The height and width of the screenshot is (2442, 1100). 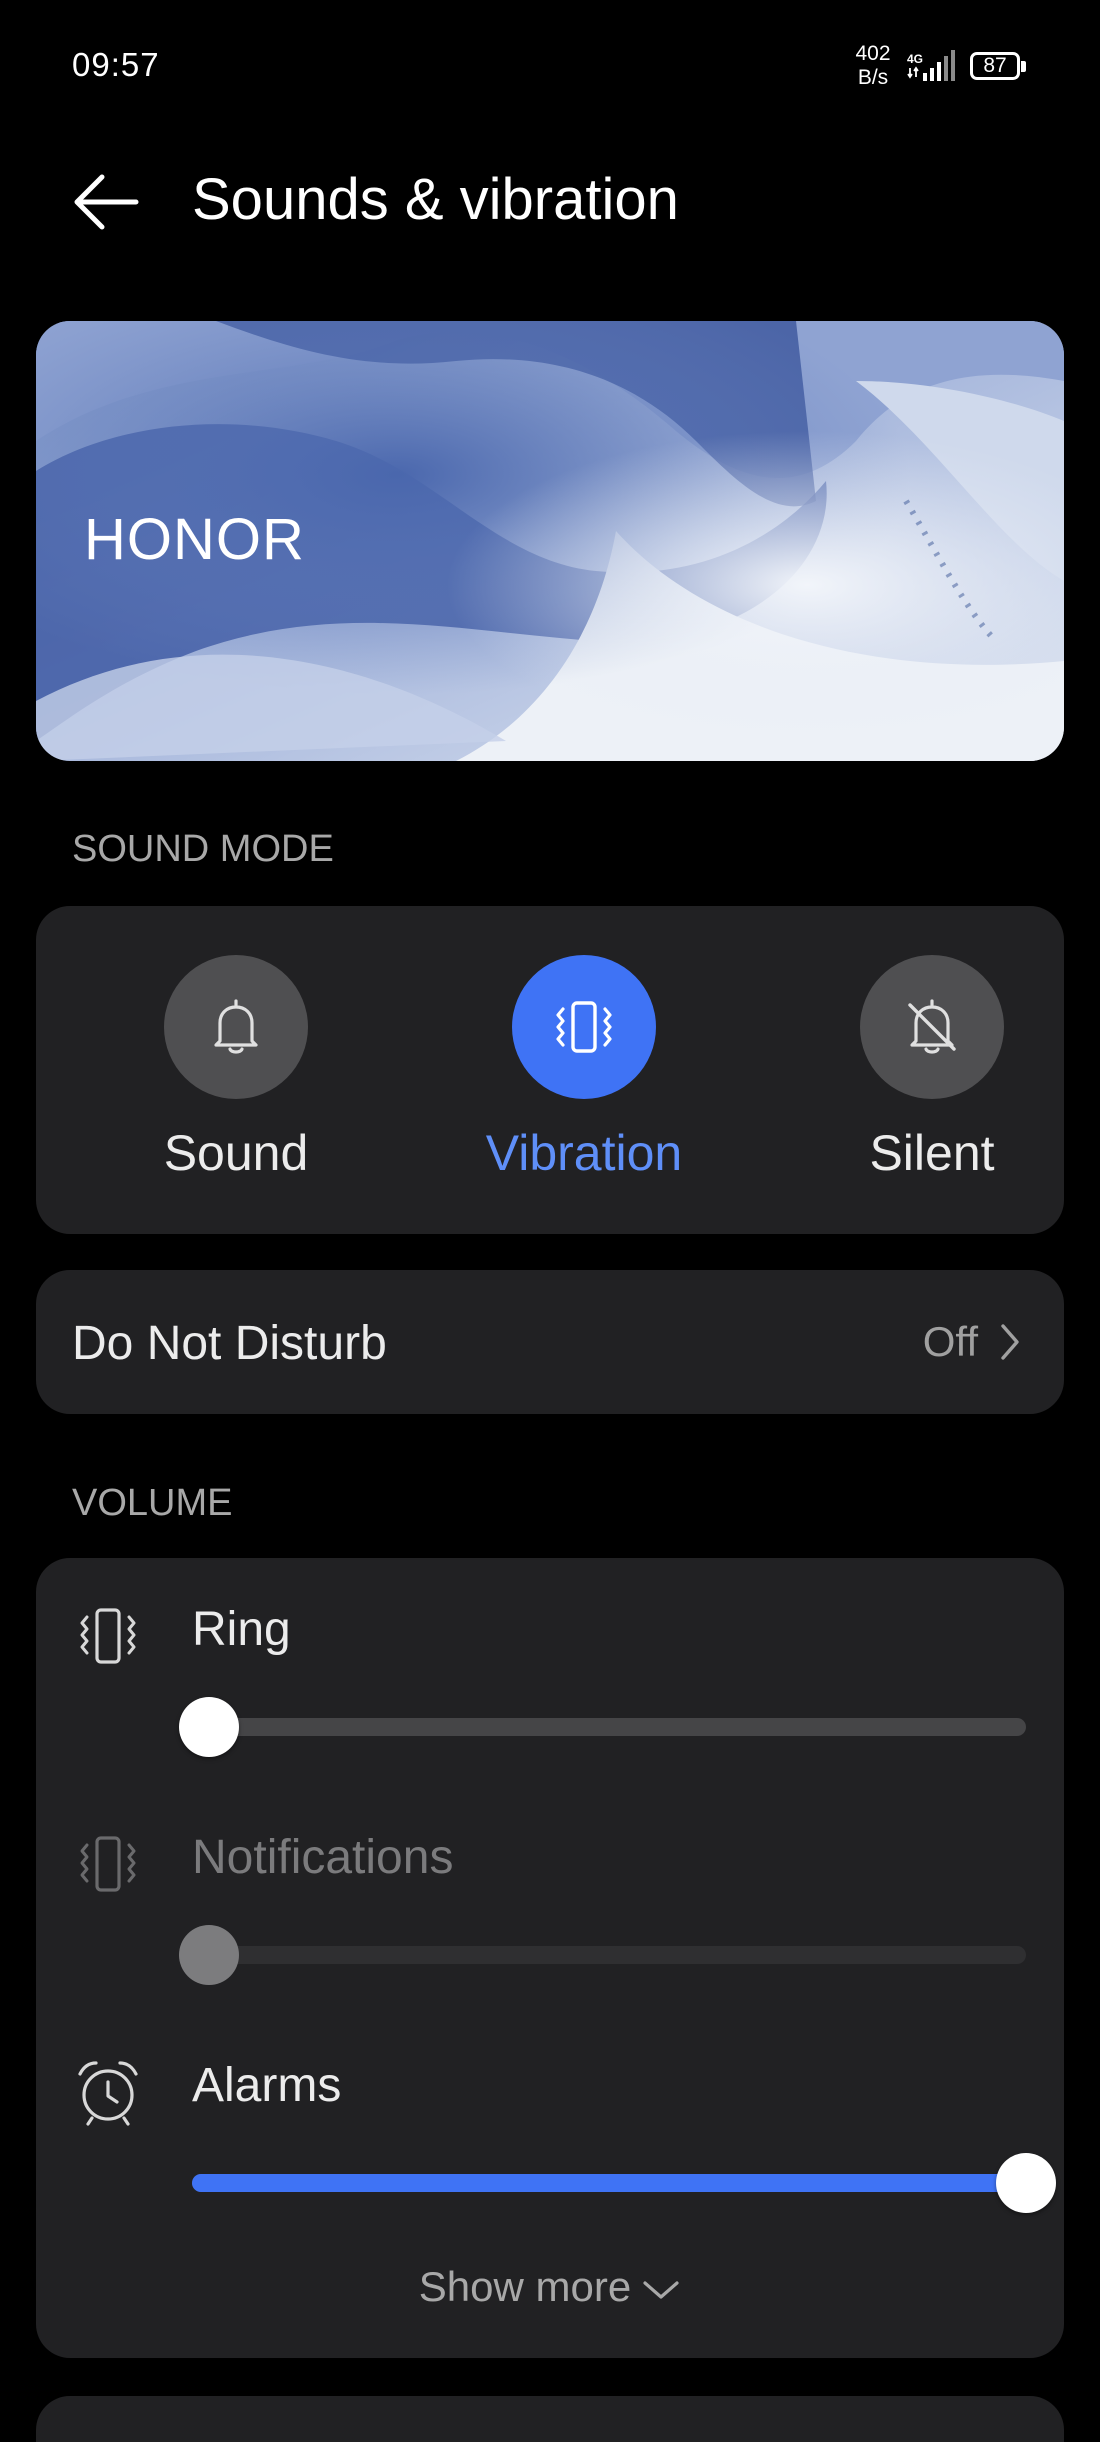 I want to click on bell-off-icon, so click(x=932, y=1026).